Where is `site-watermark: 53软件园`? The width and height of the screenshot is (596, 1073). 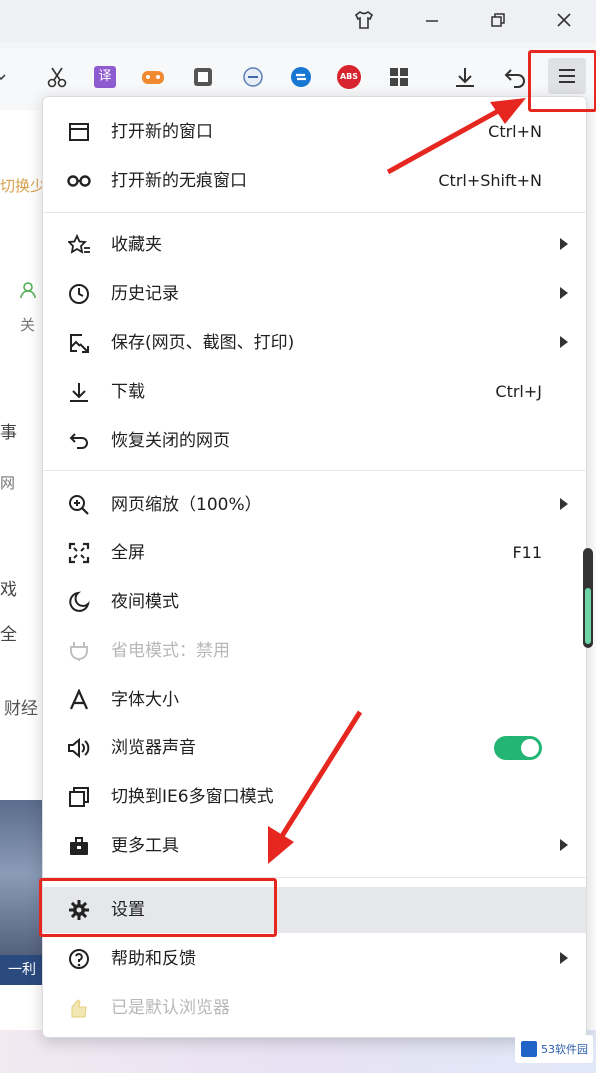 site-watermark: 53软件园 is located at coordinates (554, 1049).